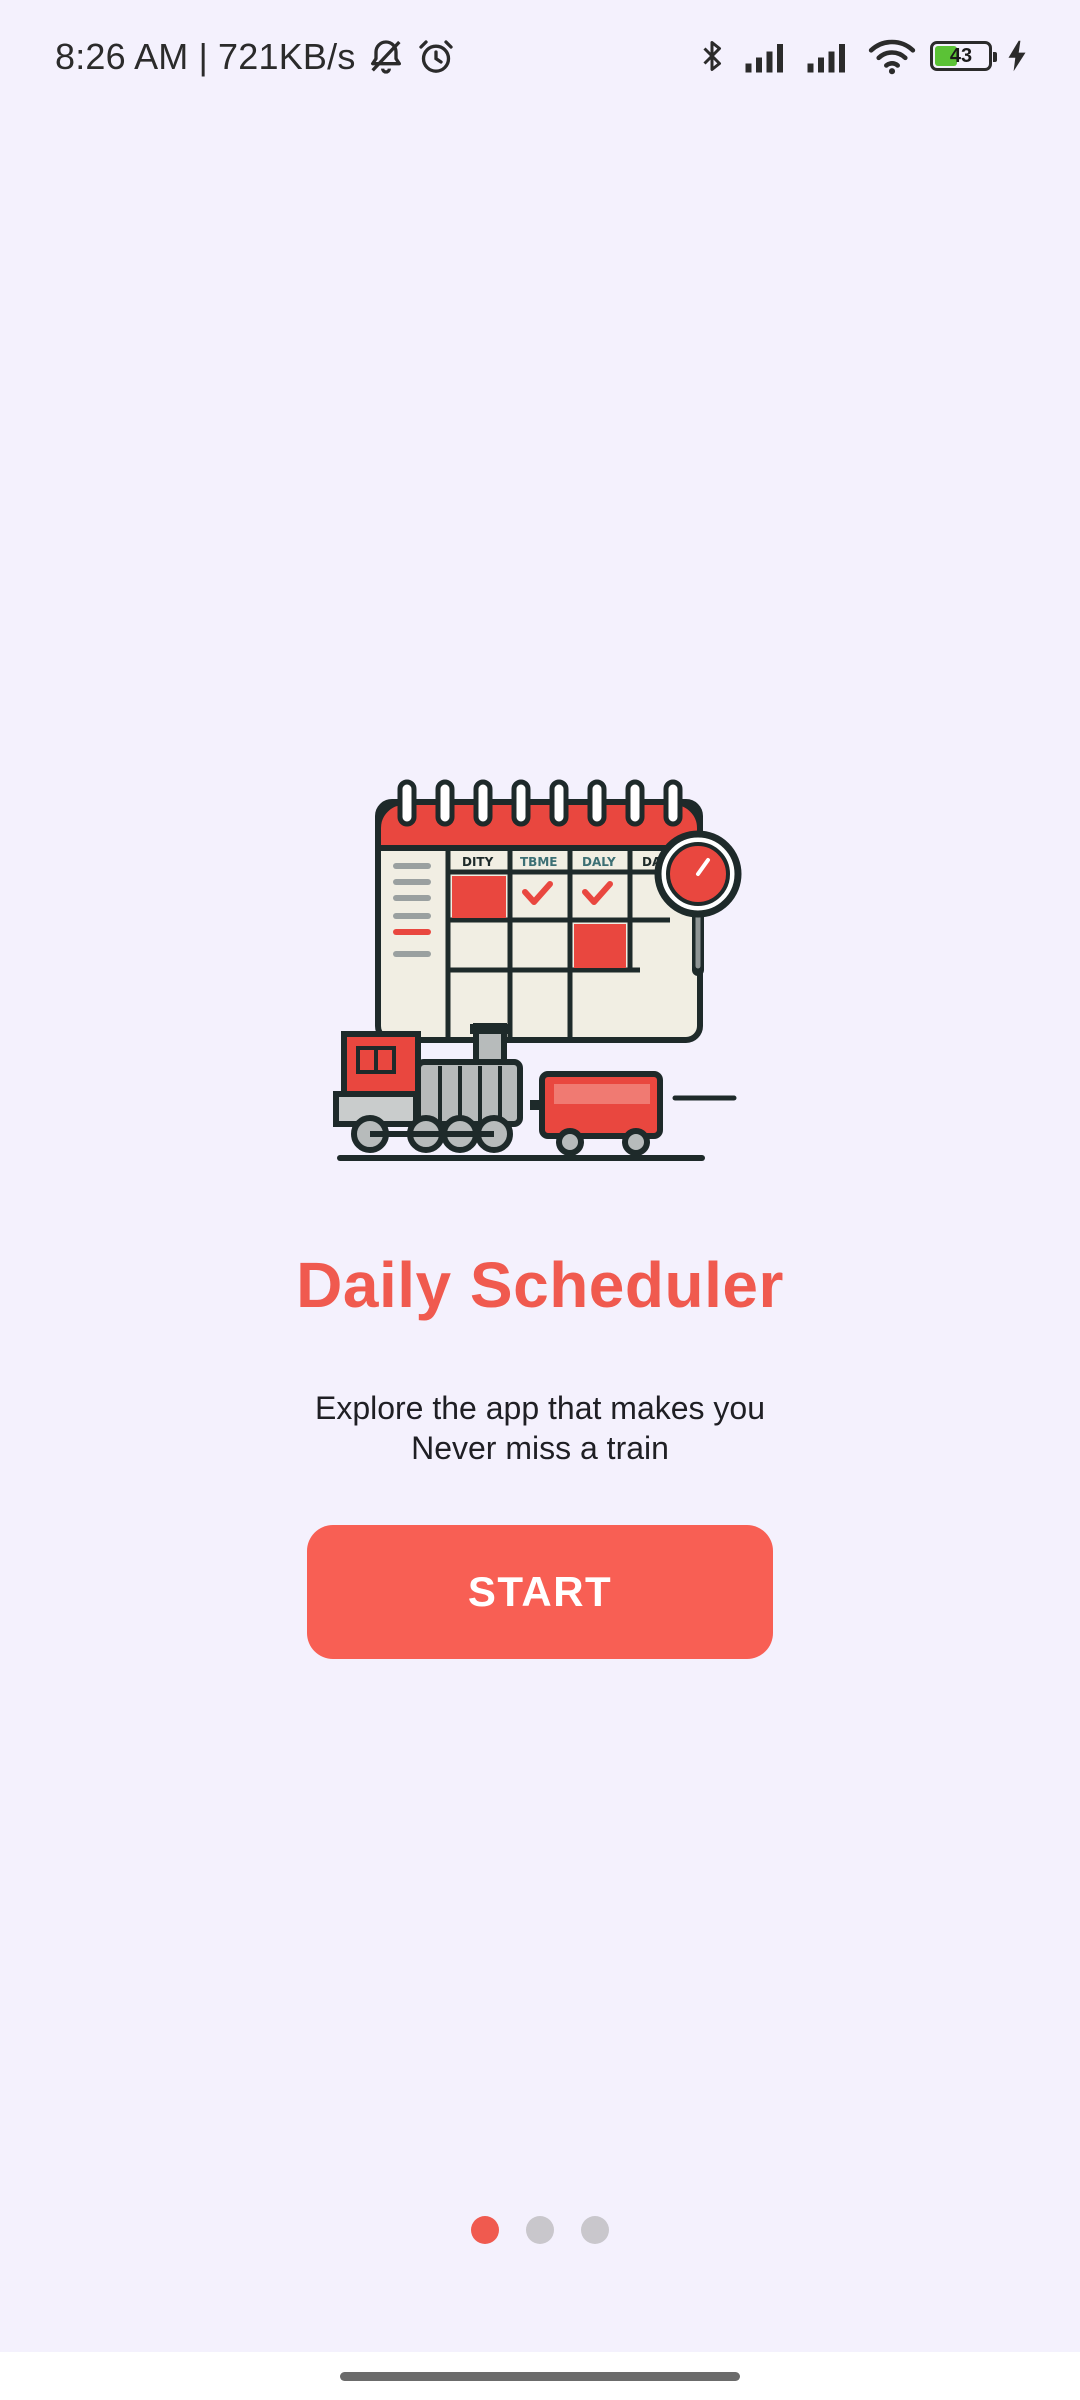  What do you see at coordinates (485, 2230) in the screenshot?
I see `page-dot-active` at bounding box center [485, 2230].